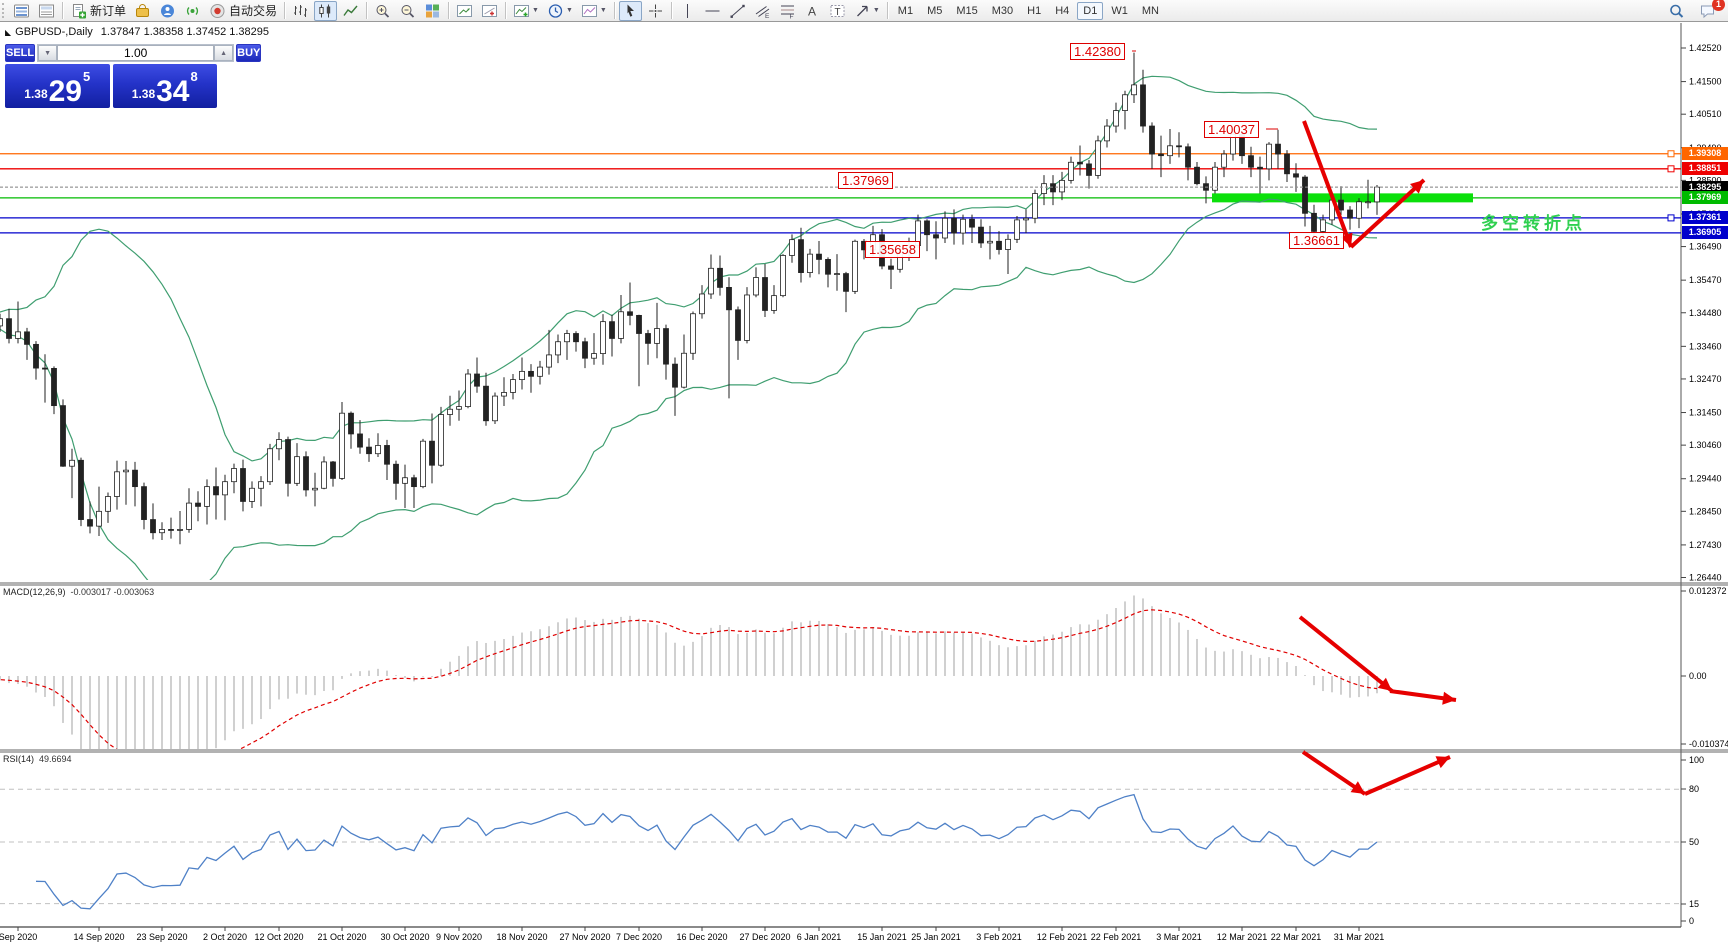 The width and height of the screenshot is (1728, 945). Describe the element at coordinates (46, 11) in the screenshot. I see `data-window-icon` at that location.